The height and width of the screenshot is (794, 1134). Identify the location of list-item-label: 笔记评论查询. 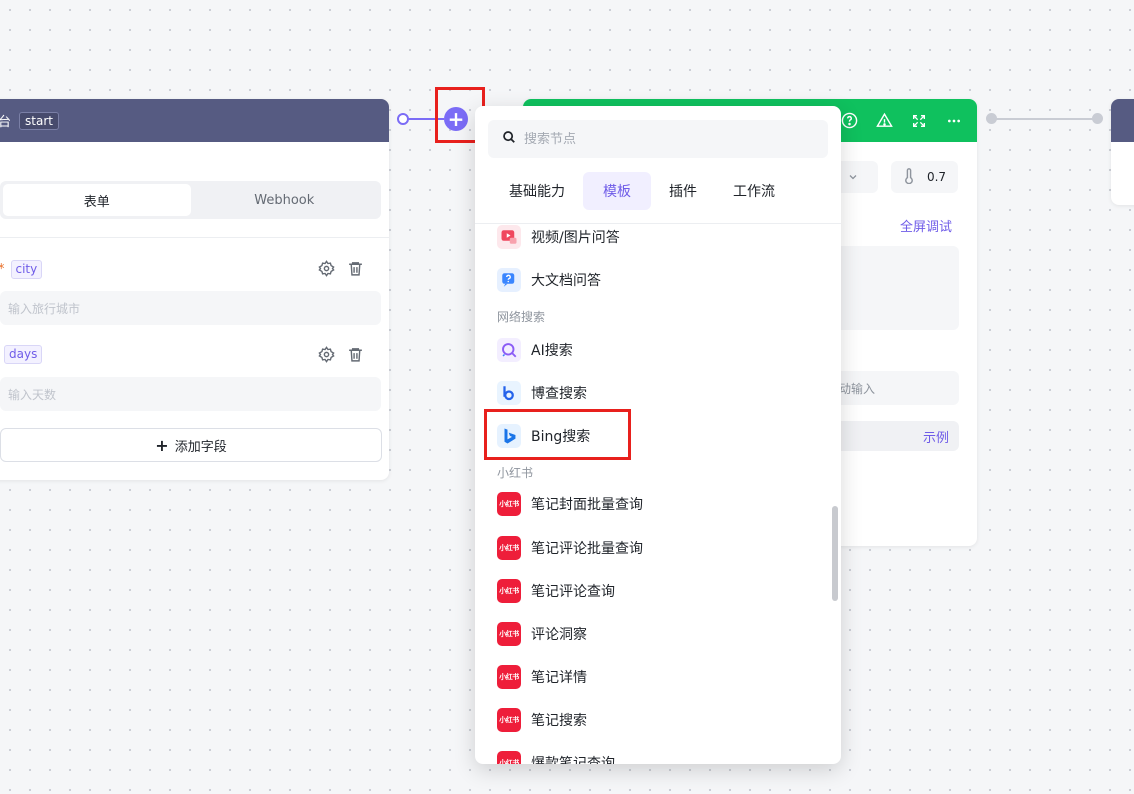
(573, 592).